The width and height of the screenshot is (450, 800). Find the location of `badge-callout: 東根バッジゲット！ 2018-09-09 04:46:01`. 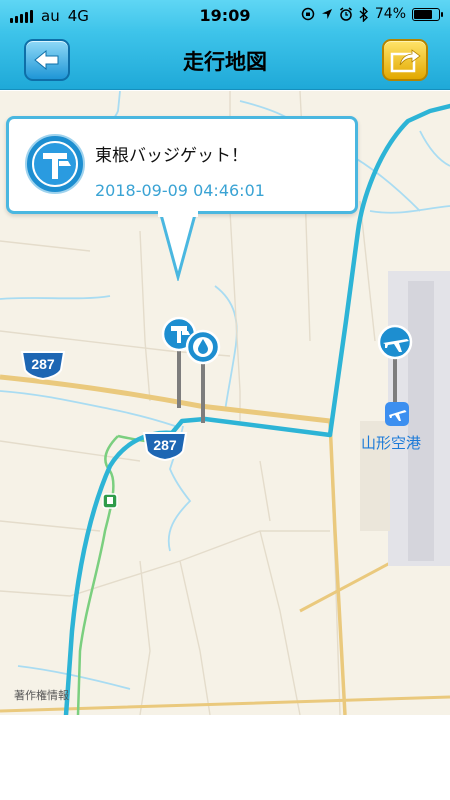

badge-callout: 東根バッジゲット！ 2018-09-09 04:46:01 is located at coordinates (182, 165).